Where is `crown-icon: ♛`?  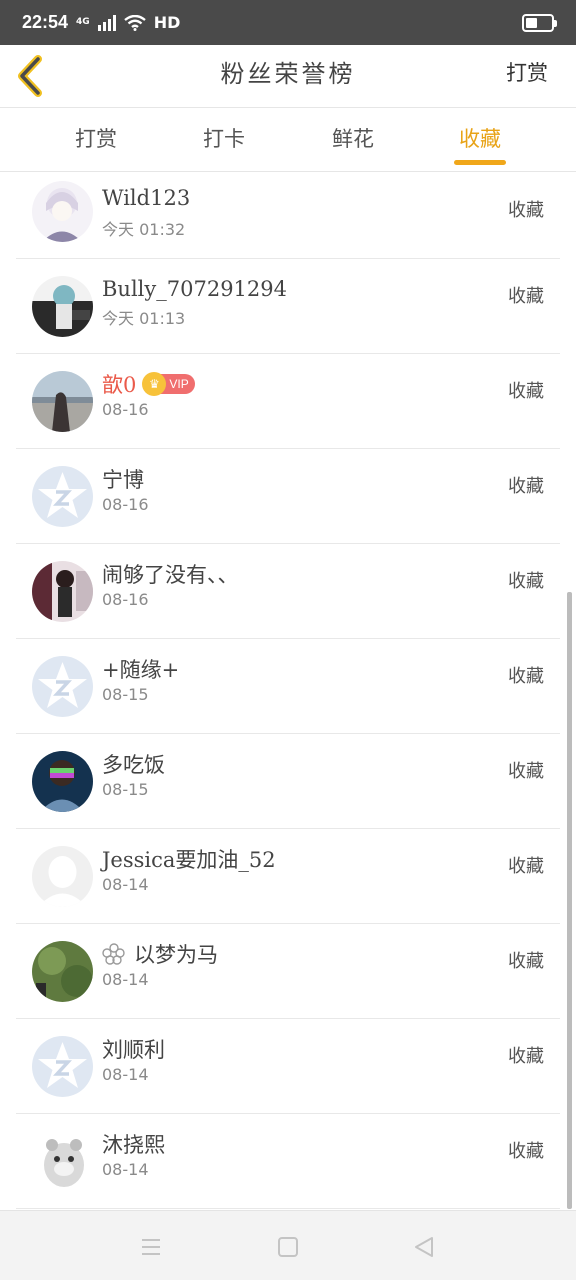 crown-icon: ♛ is located at coordinates (154, 384).